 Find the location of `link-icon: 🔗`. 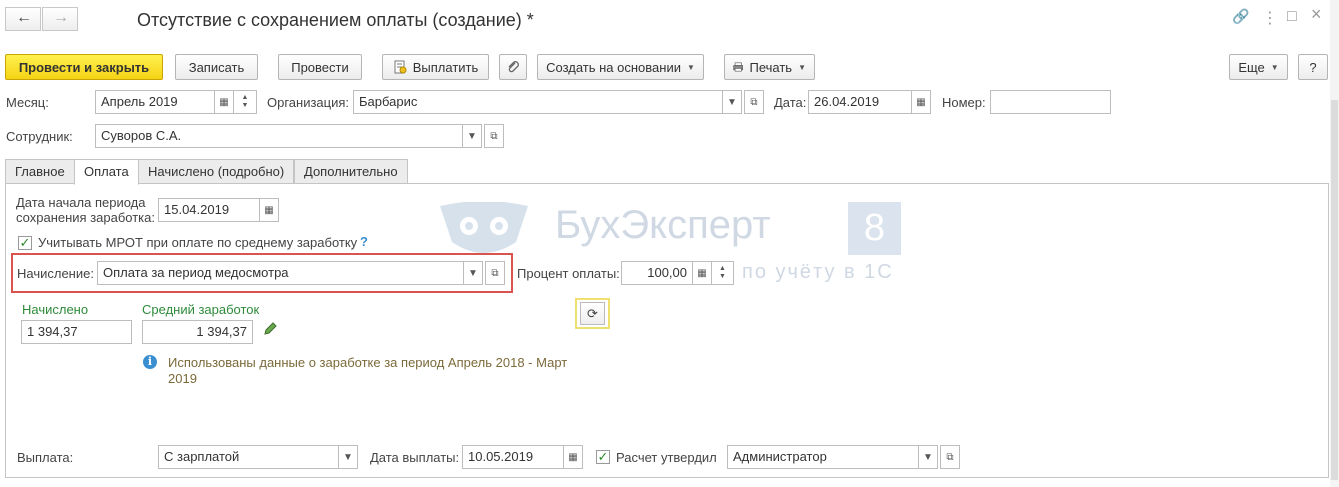

link-icon: 🔗 is located at coordinates (1240, 16).